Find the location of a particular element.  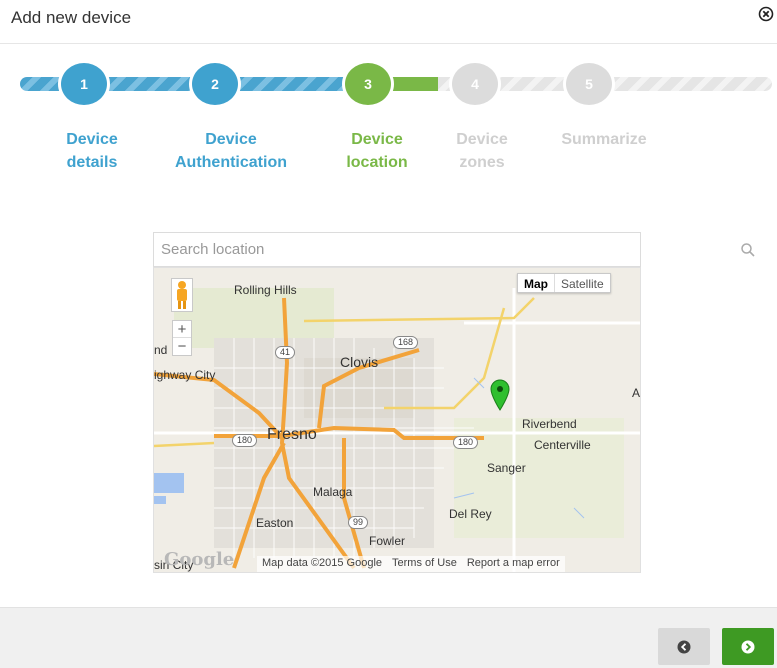

step-3-circle: 3 is located at coordinates (368, 84).